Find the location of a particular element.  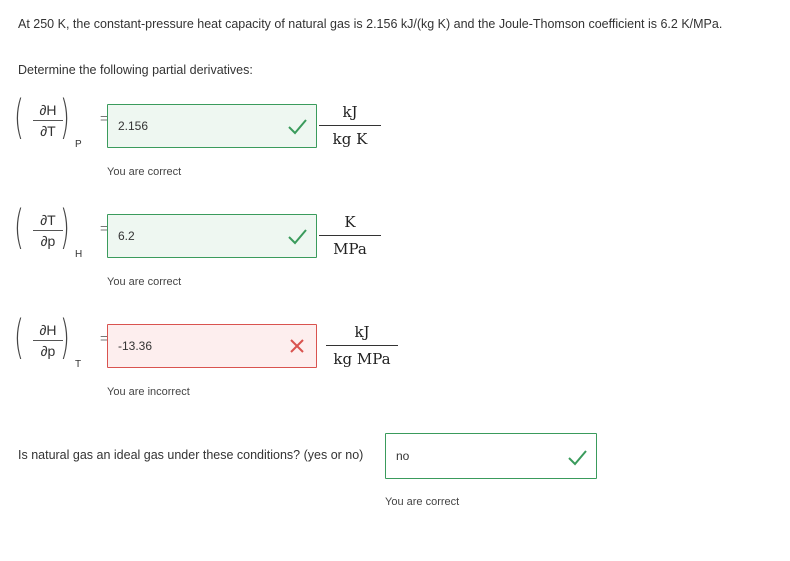

ideal-gas-answer-input: no is located at coordinates (491, 456).